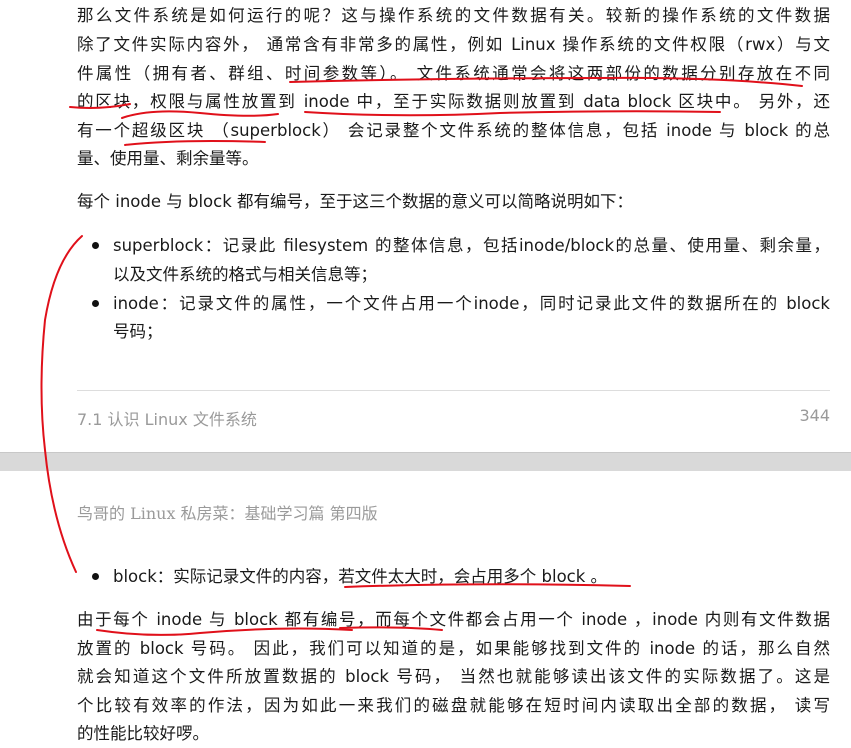  I want to click on footer-divider, so click(453, 390).